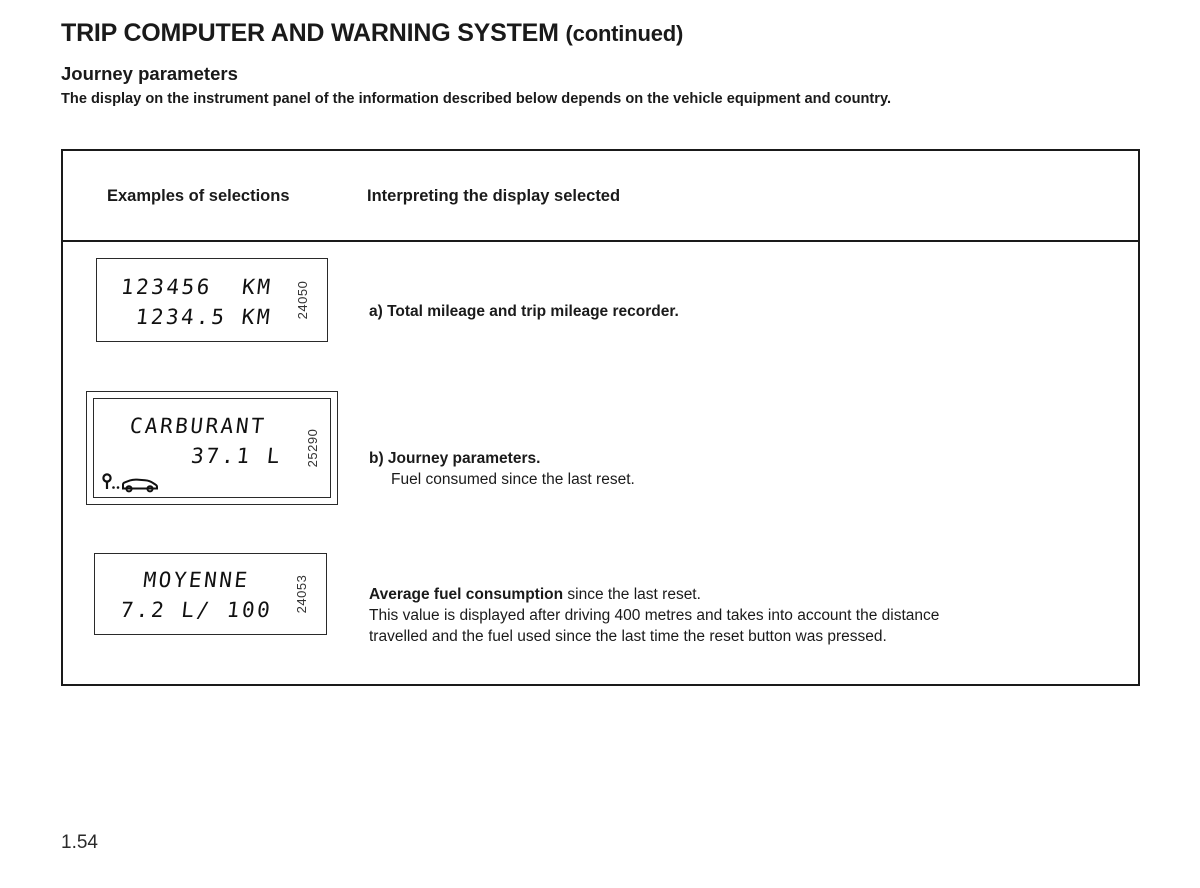  Describe the element at coordinates (624, 33) in the screenshot. I see `page-title-continued: (continued)` at that location.